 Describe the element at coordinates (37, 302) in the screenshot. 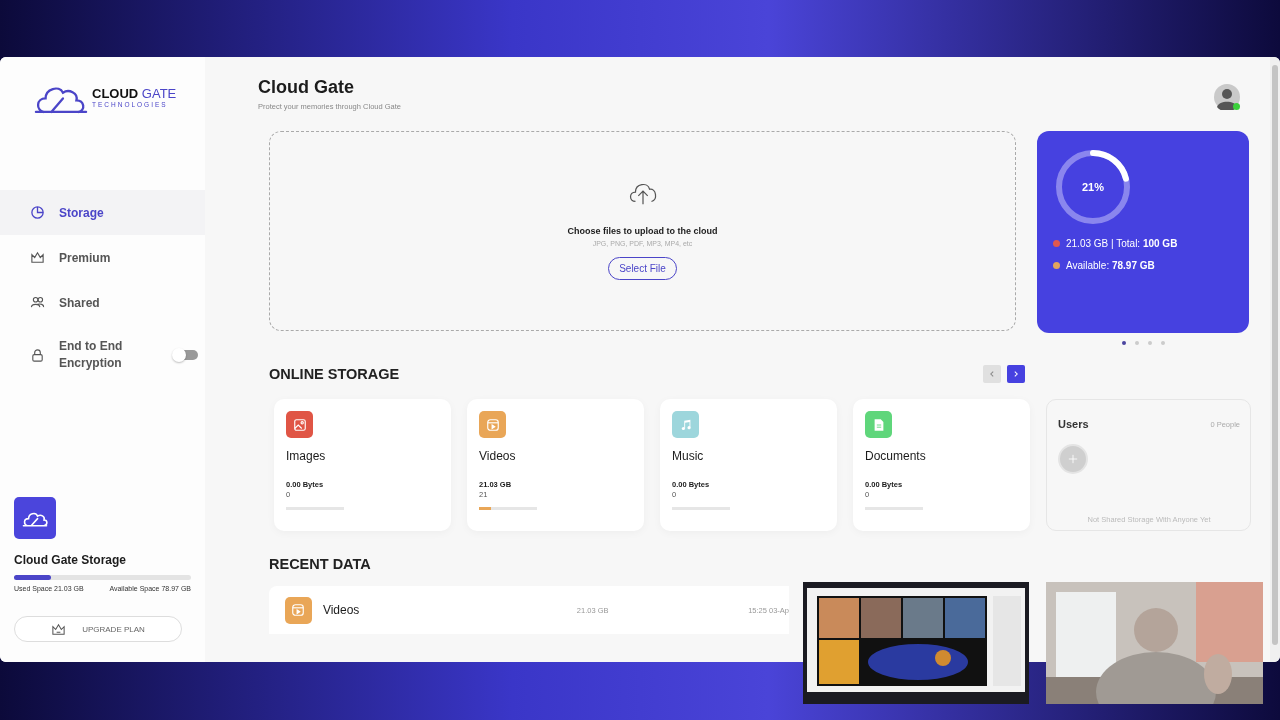

I see `users-icon` at that location.